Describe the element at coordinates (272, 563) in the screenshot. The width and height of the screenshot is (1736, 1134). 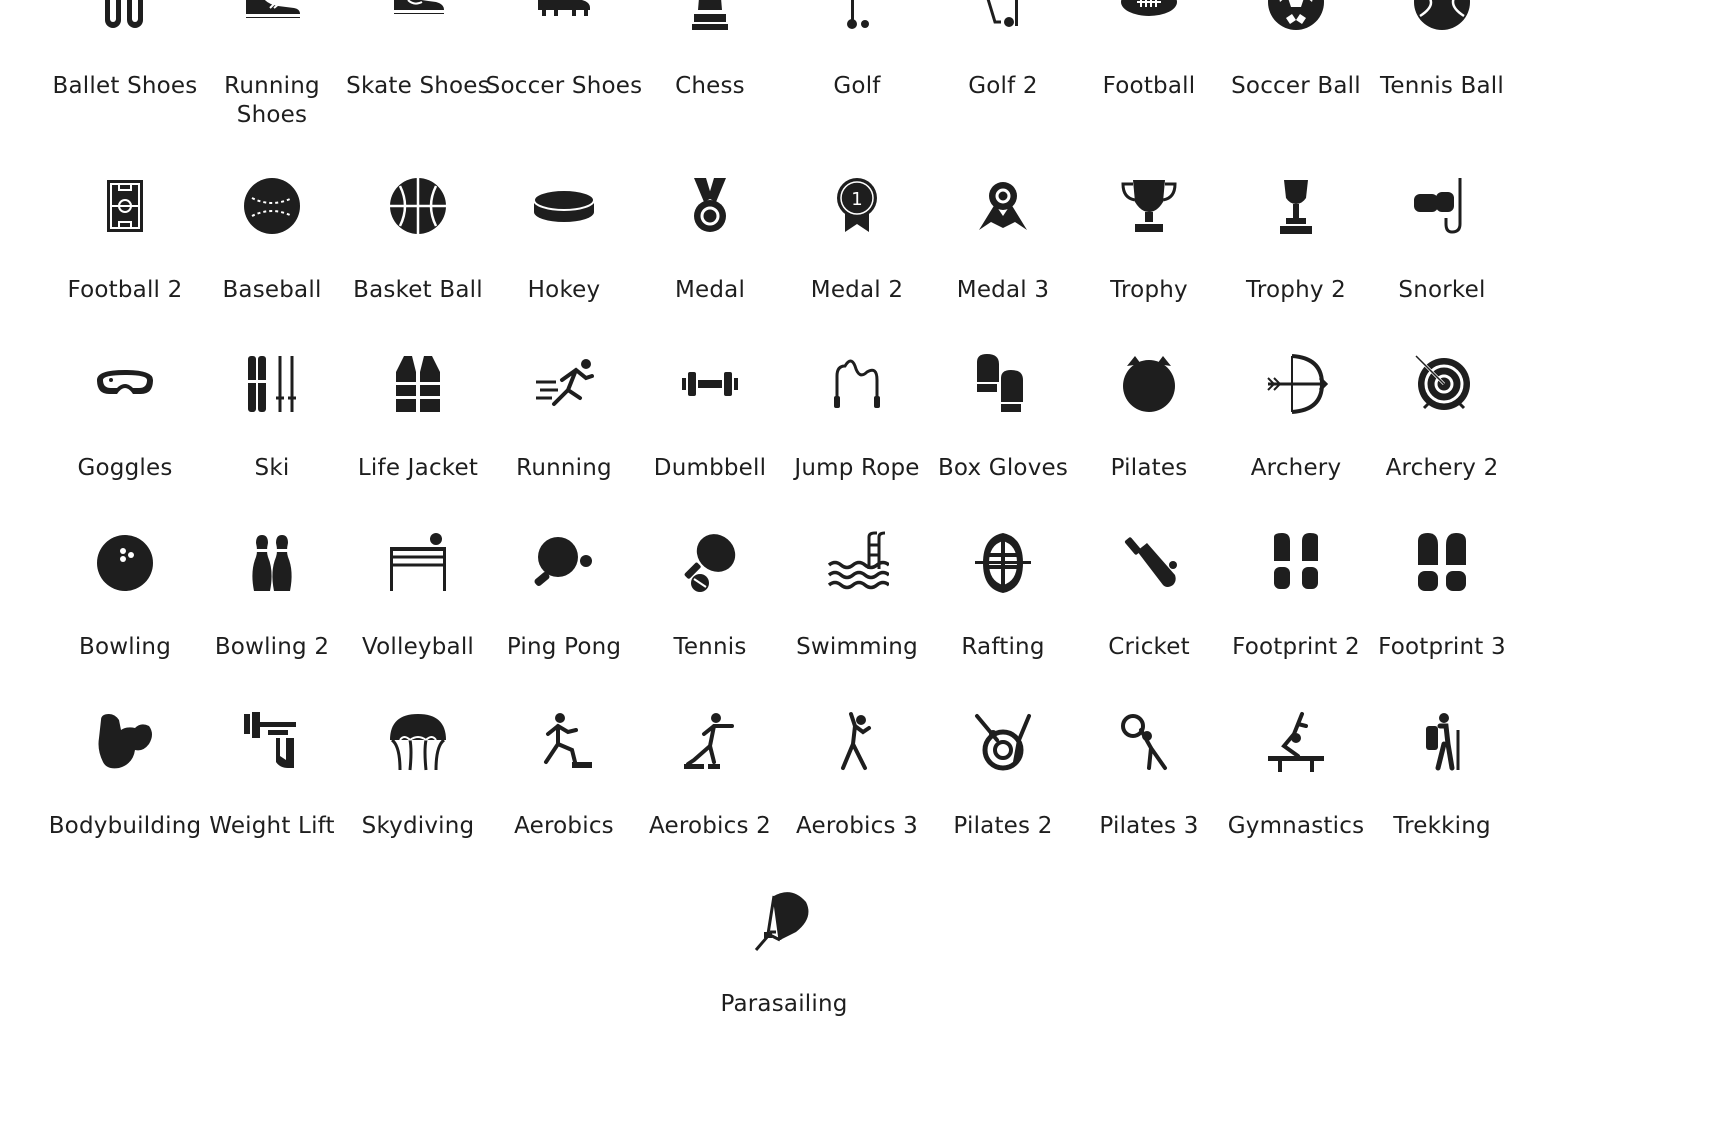
I see `bowling-pins-icon` at that location.